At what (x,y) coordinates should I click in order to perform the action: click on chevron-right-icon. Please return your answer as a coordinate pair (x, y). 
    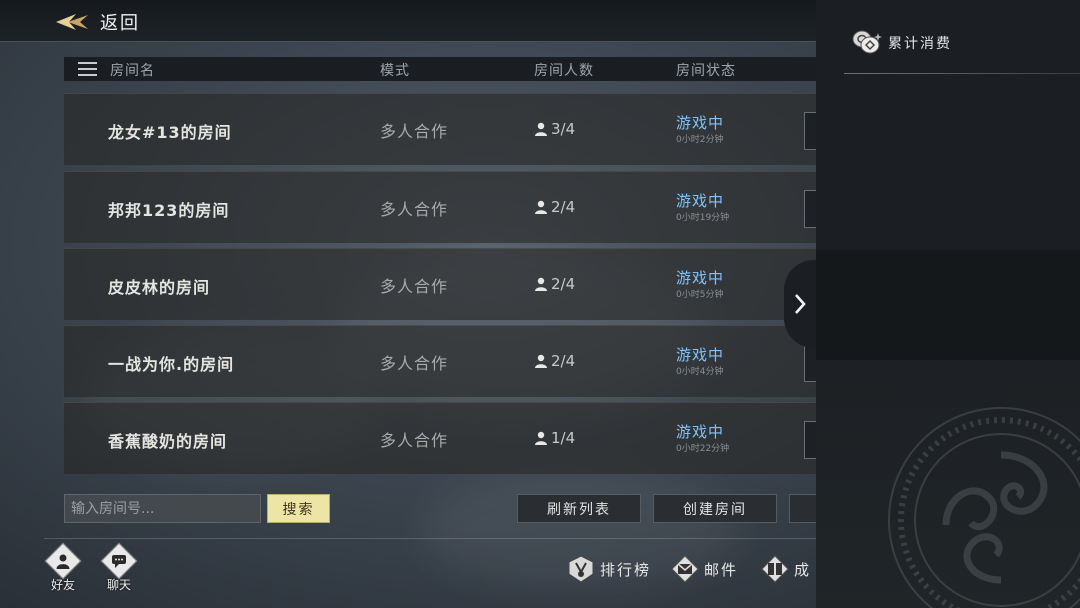
    Looking at the image, I should click on (800, 304).